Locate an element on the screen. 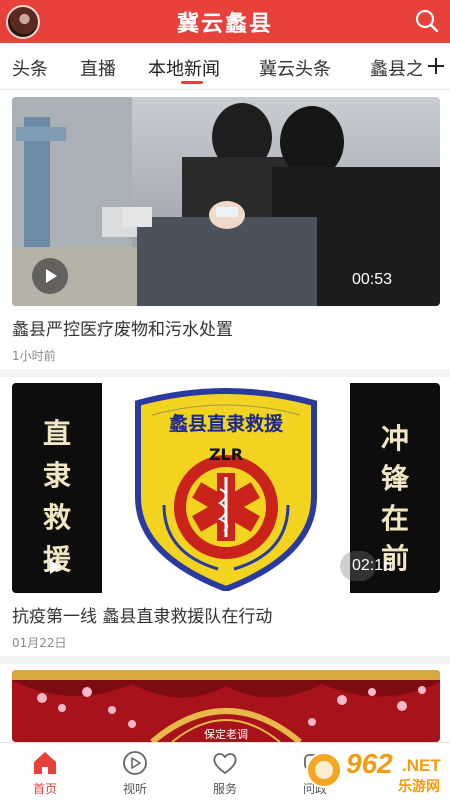 This screenshot has height=800, width=450. news-title: 蠡县严控医疗废物和污水处置 is located at coordinates (226, 327).